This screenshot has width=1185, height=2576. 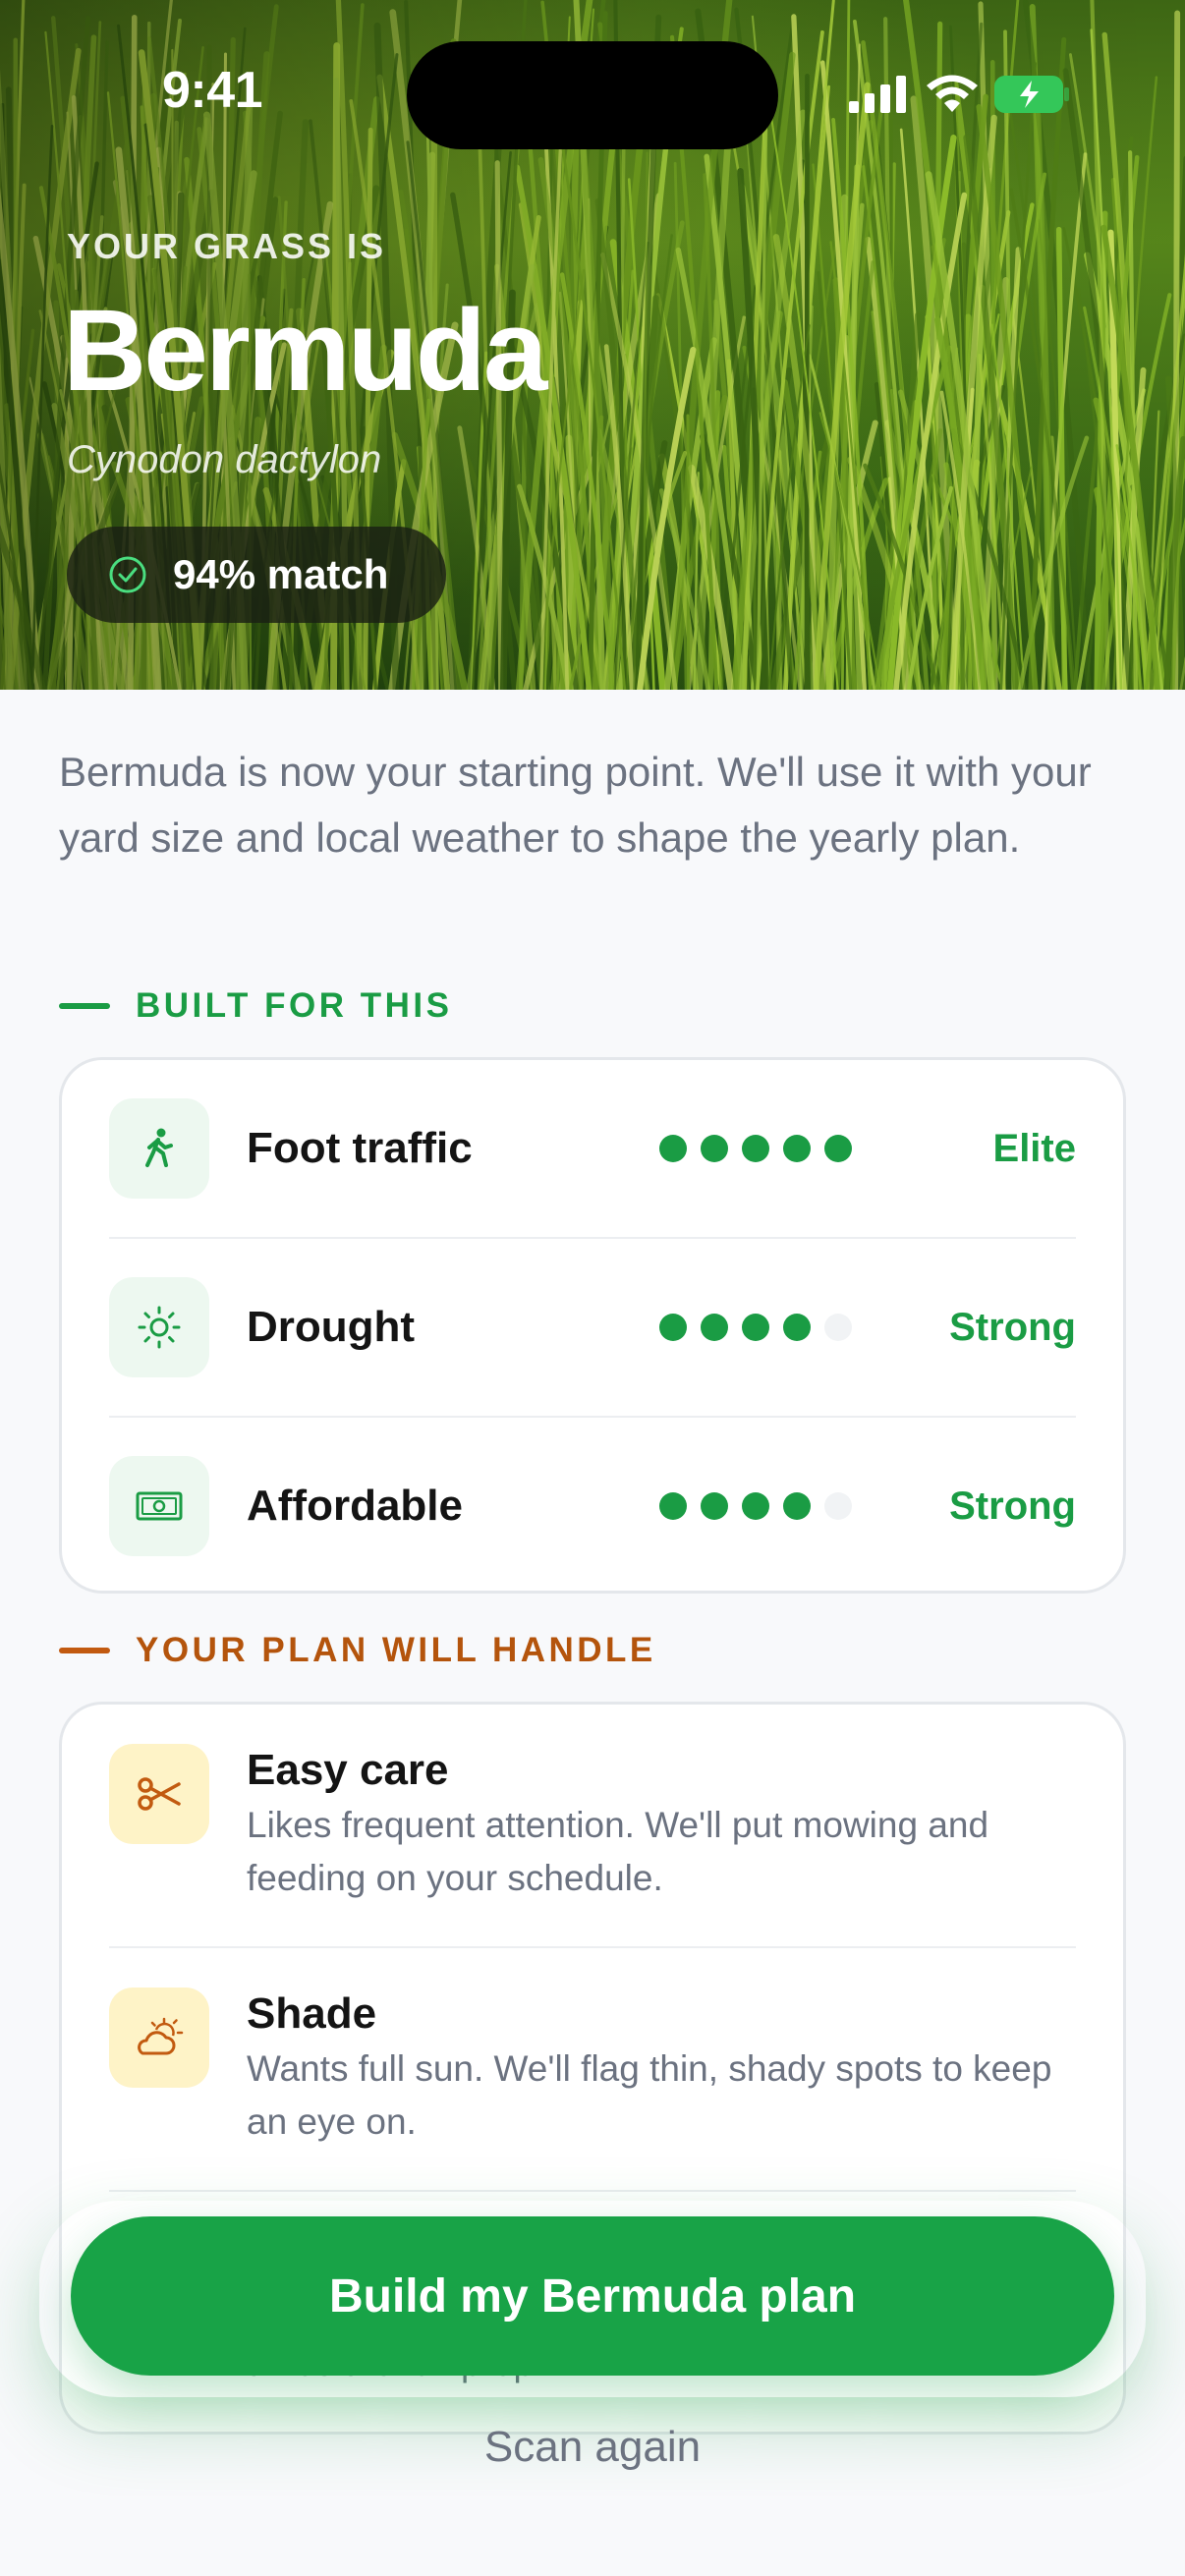 What do you see at coordinates (1031, 94) in the screenshot?
I see `battery-icon` at bounding box center [1031, 94].